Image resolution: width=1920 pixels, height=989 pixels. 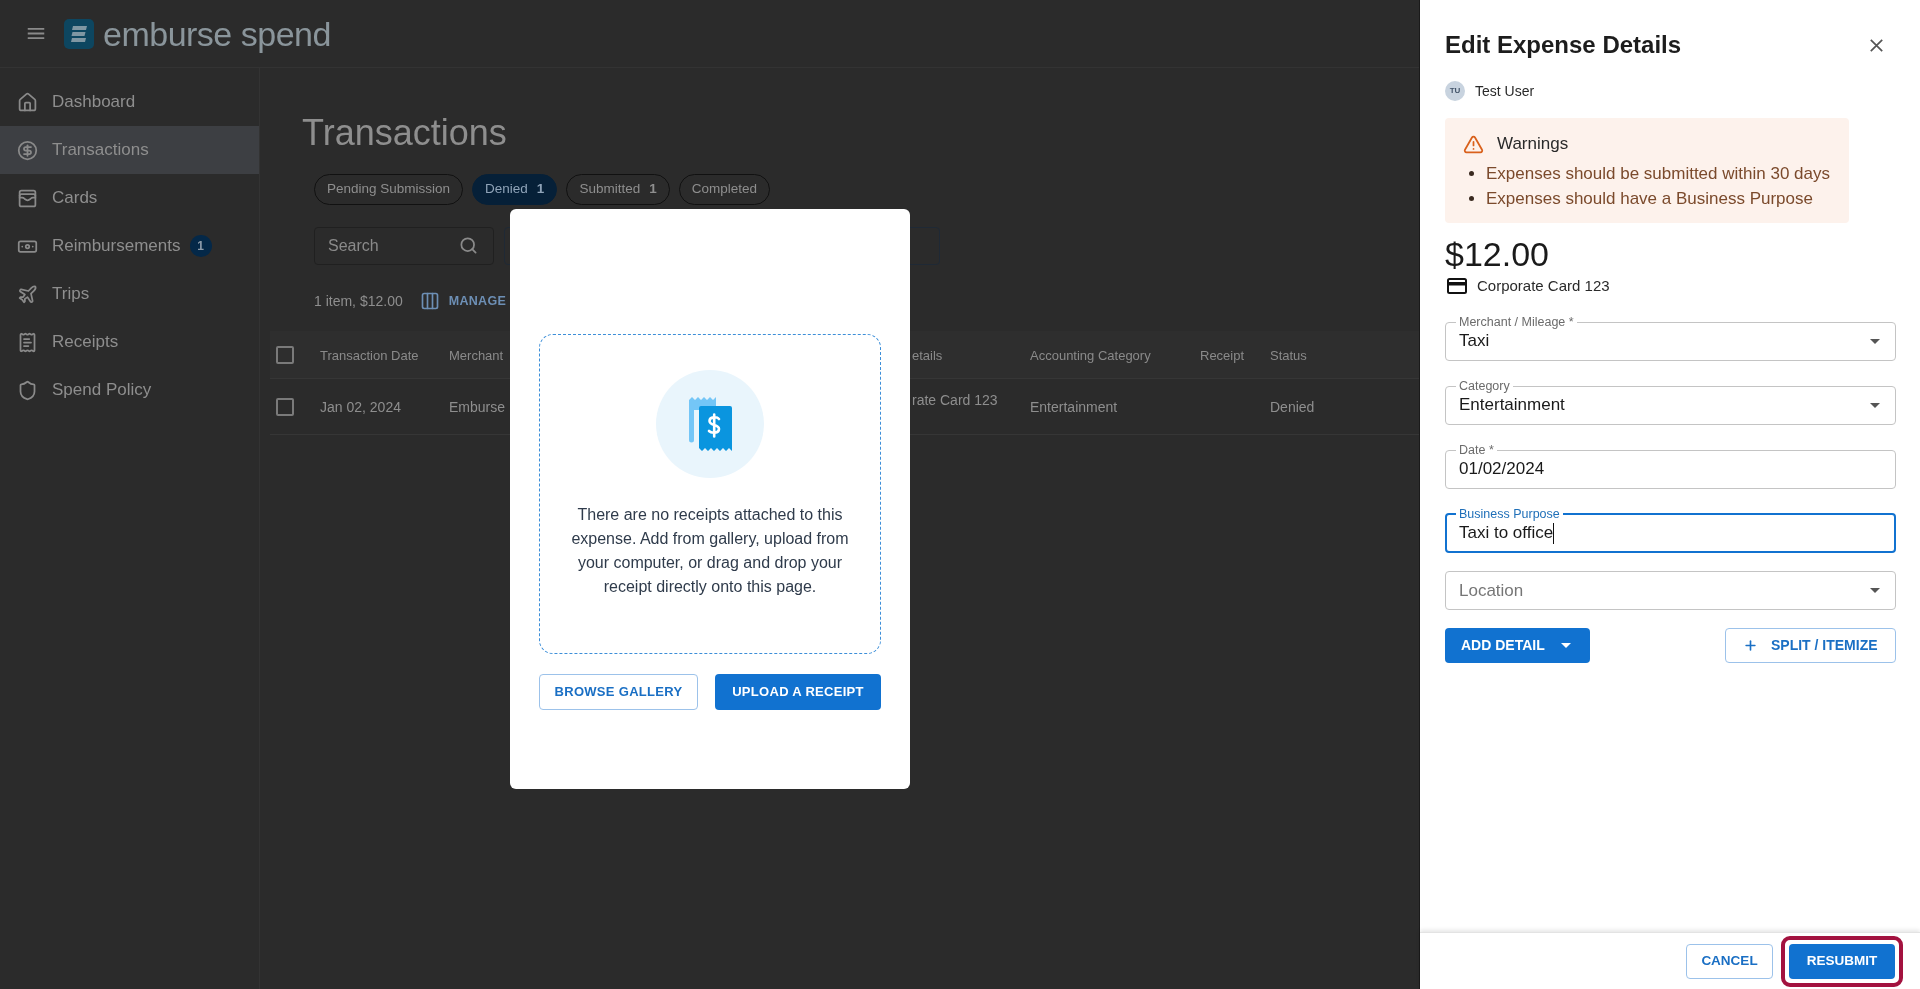 I want to click on warning-item: Expenses should have a Business Purpose, so click(x=1649, y=199).